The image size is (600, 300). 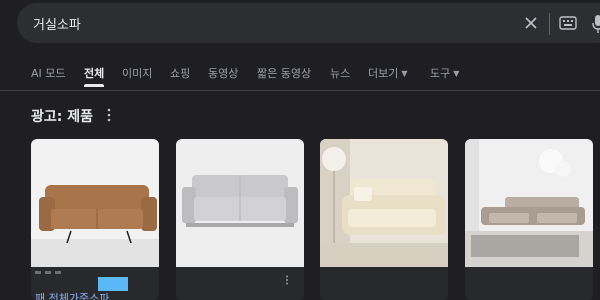 What do you see at coordinates (57, 23) in the screenshot?
I see `search-input: 거실소파` at bounding box center [57, 23].